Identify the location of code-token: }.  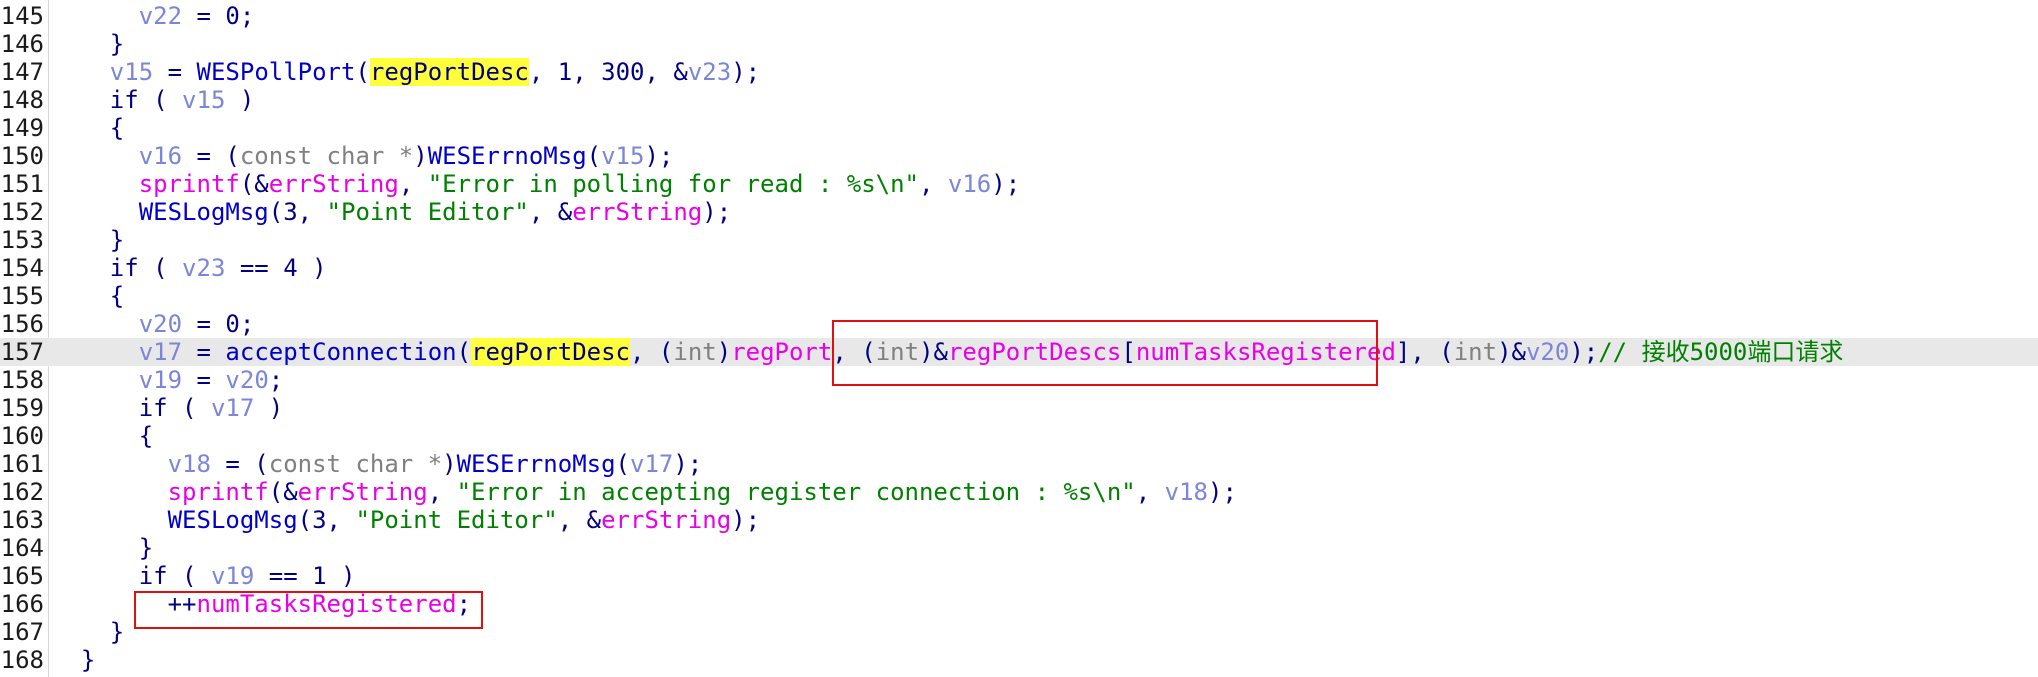
(74, 660).